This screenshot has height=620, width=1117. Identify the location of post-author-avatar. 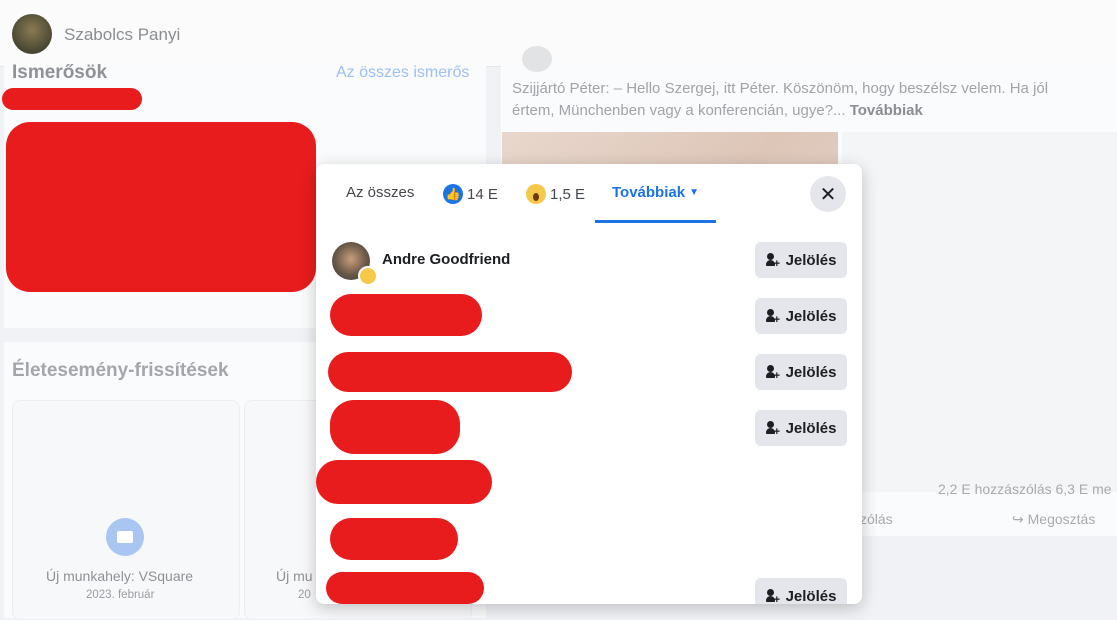
(537, 59).